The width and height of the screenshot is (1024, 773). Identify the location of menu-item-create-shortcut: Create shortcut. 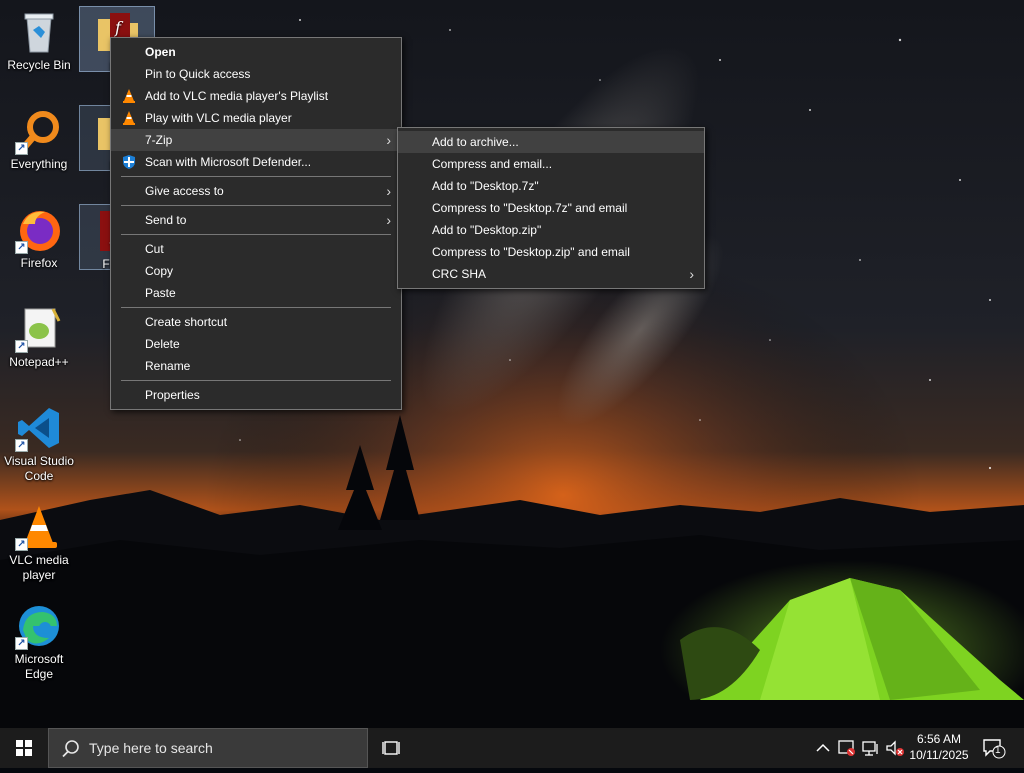
(256, 322).